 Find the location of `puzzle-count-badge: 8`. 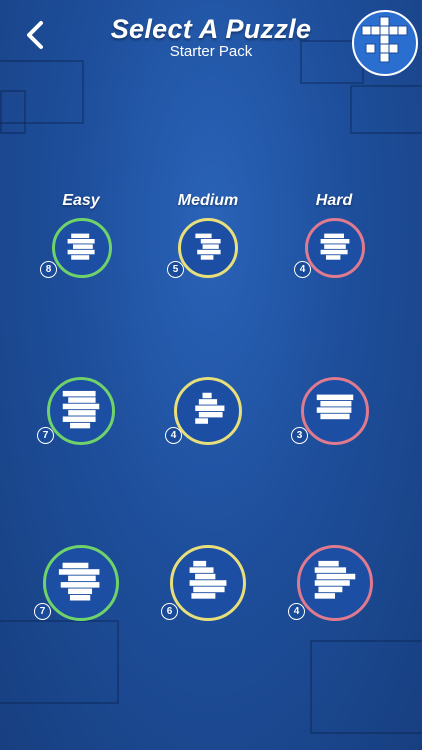

puzzle-count-badge: 8 is located at coordinates (48, 269).